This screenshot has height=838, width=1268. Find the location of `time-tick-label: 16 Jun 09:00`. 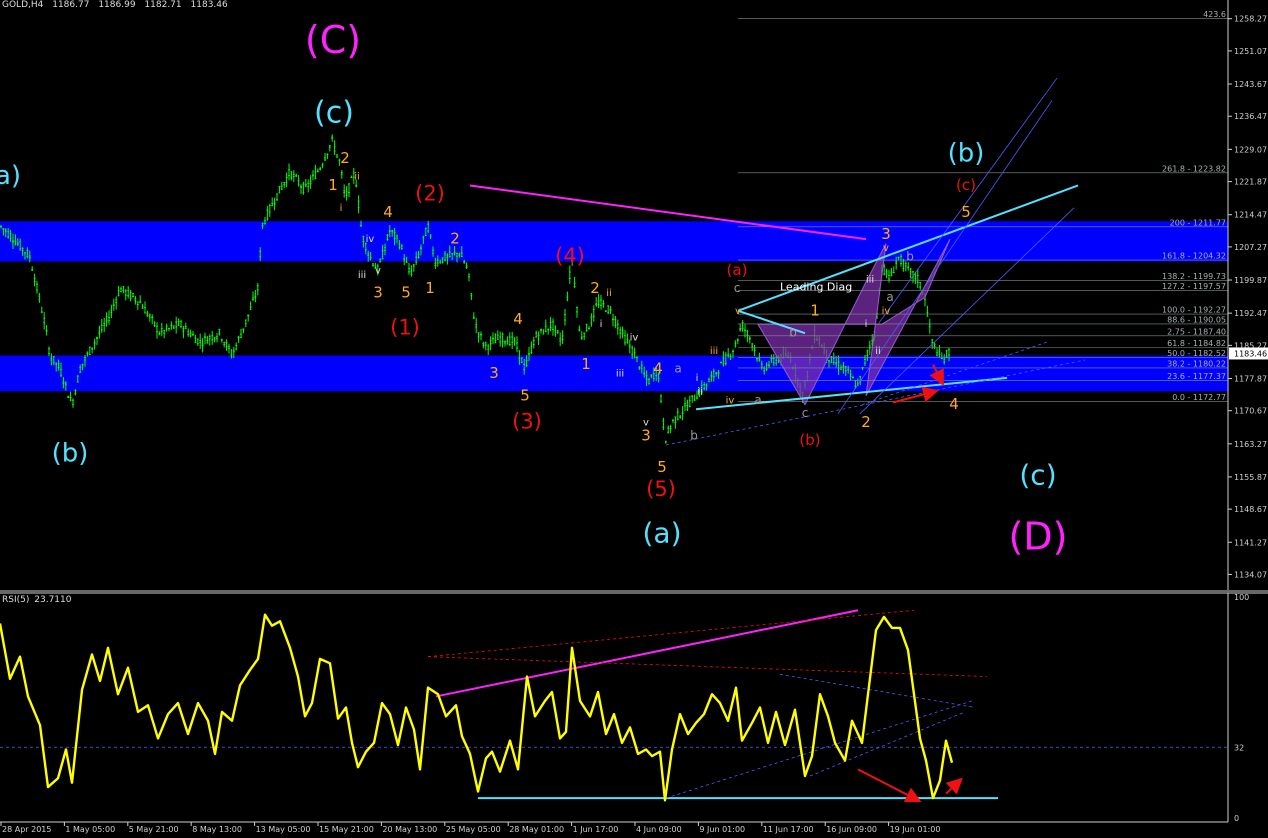

time-tick-label: 16 Jun 09:00 is located at coordinates (851, 829).